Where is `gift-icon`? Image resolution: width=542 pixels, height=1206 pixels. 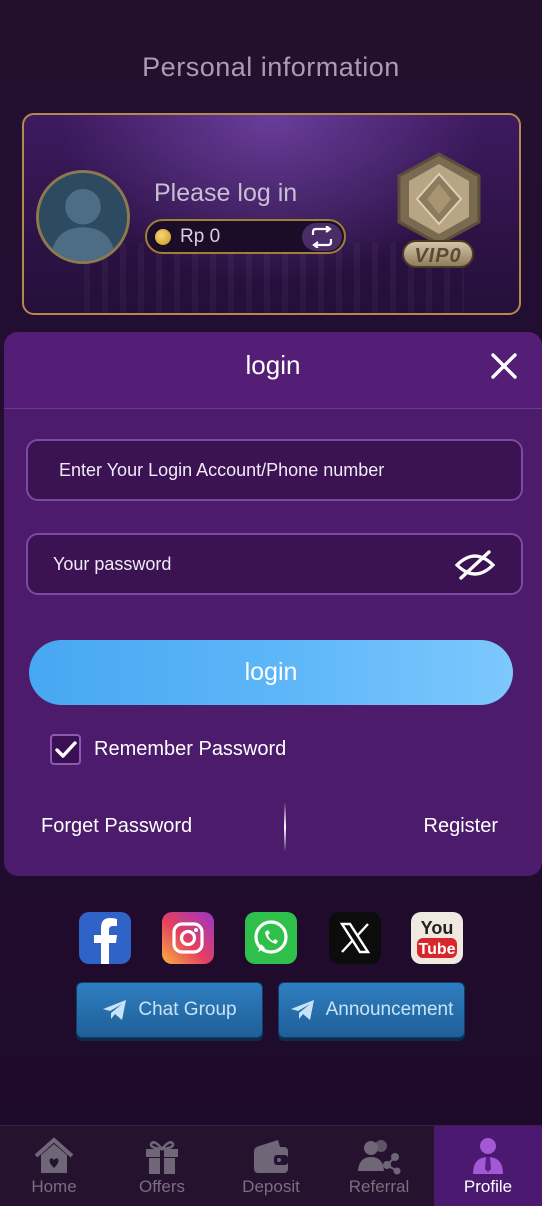
gift-icon is located at coordinates (162, 1157).